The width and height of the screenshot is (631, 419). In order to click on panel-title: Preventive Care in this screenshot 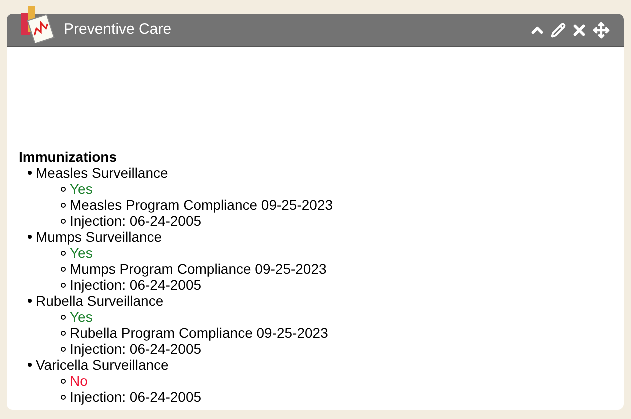, I will do `click(118, 30)`.